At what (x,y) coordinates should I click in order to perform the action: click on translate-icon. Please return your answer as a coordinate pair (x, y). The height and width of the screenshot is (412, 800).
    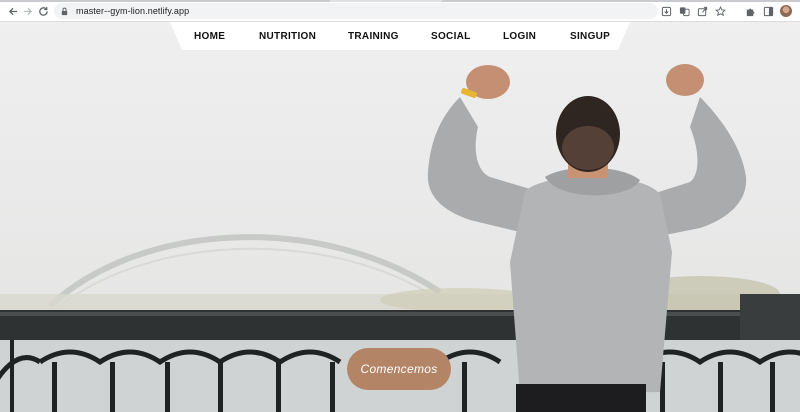
    Looking at the image, I should click on (684, 11).